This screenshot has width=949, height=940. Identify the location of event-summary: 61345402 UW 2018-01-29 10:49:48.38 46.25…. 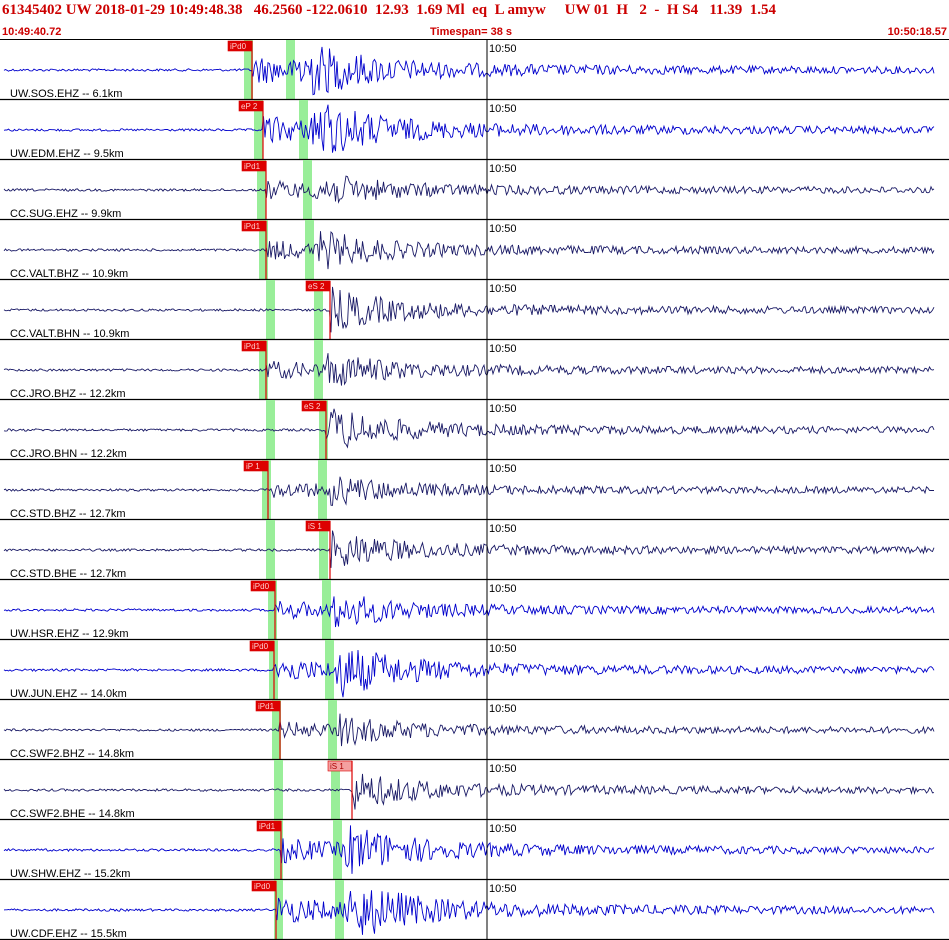
(389, 10).